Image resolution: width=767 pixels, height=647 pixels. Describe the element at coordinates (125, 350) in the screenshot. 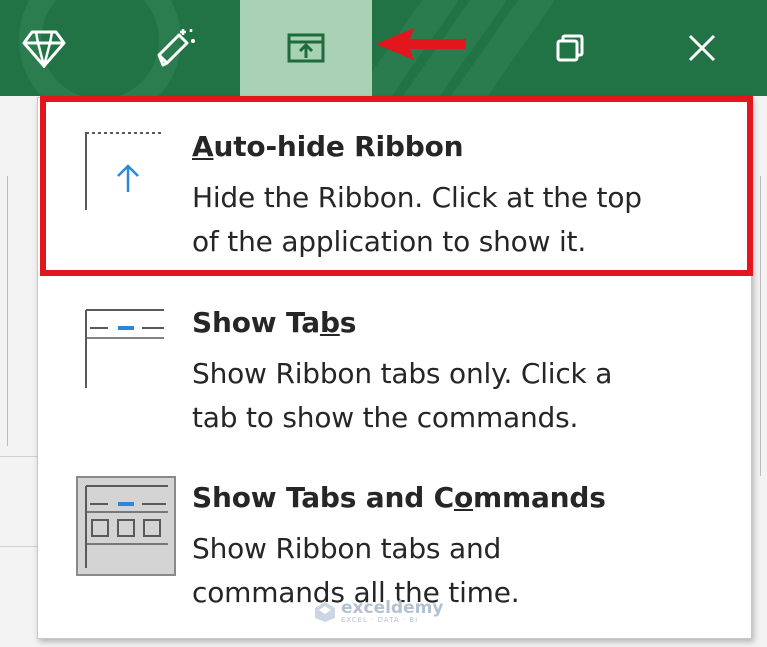

I see `show-tabs-icon` at that location.